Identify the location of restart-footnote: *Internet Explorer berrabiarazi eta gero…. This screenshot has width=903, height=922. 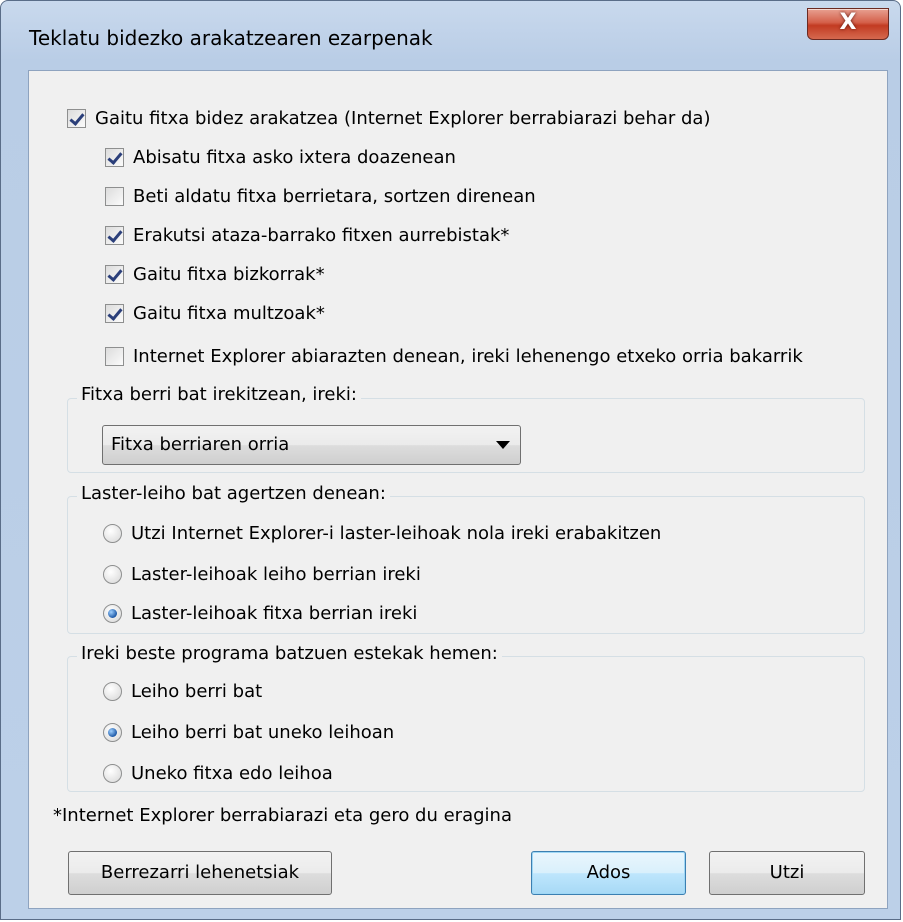
(282, 815).